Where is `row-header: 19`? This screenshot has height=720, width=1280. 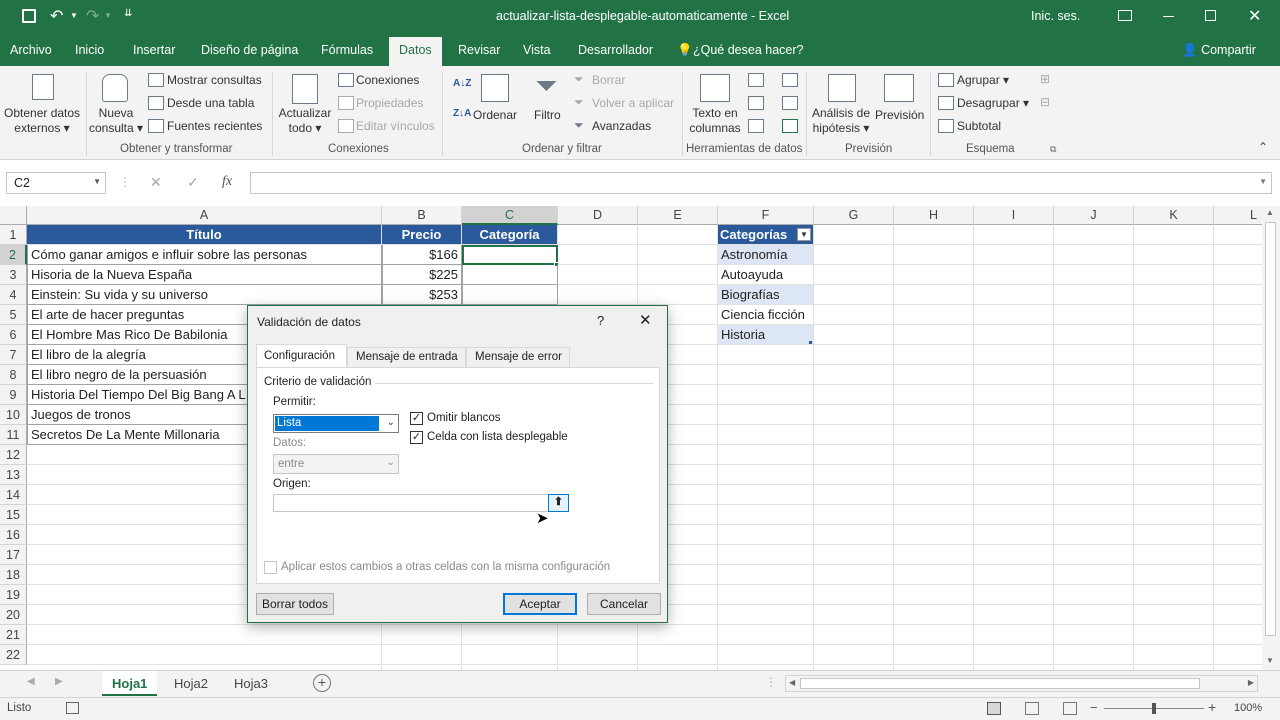 row-header: 19 is located at coordinates (13, 595).